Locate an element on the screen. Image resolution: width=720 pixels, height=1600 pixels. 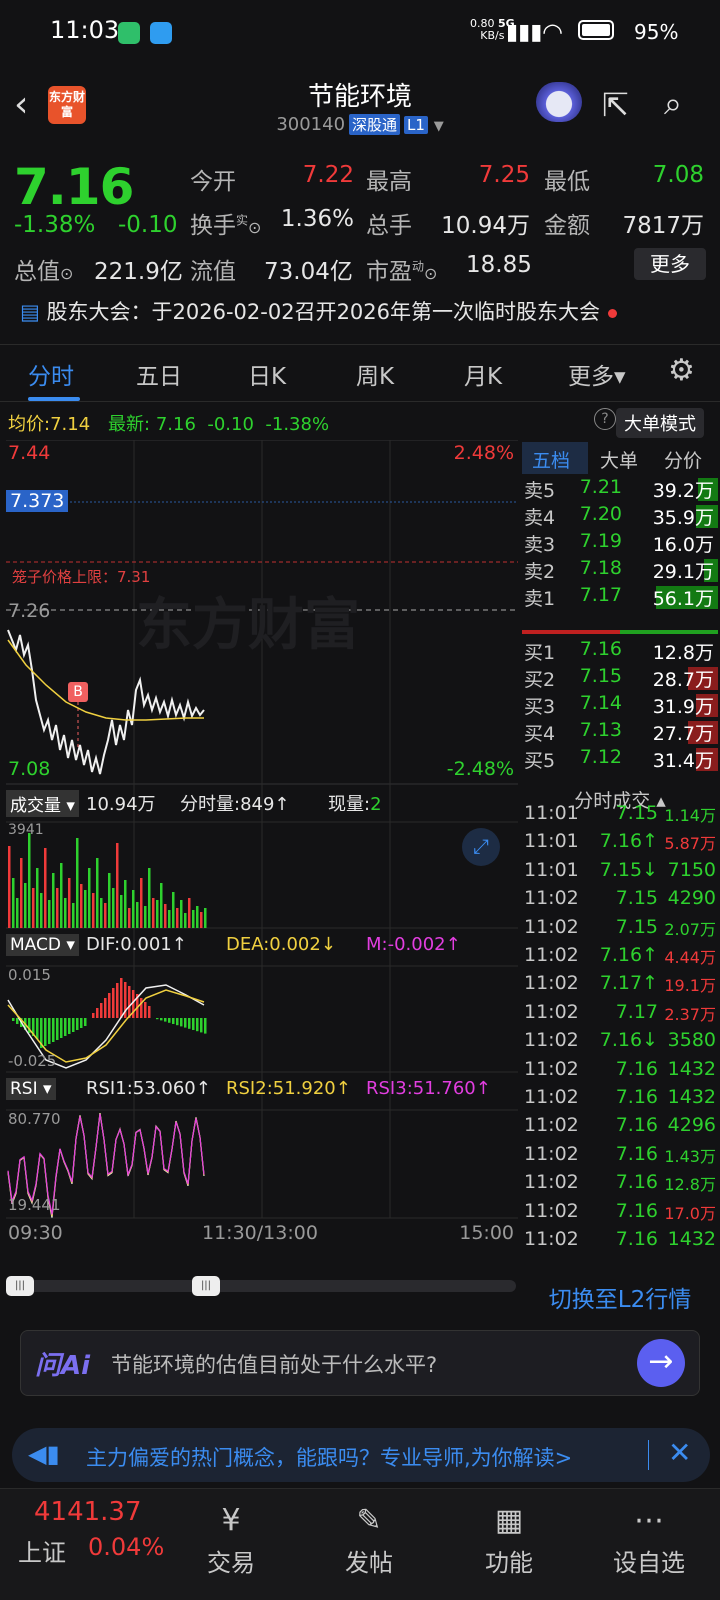
wifi-icon: ◠ is located at coordinates (552, 32).